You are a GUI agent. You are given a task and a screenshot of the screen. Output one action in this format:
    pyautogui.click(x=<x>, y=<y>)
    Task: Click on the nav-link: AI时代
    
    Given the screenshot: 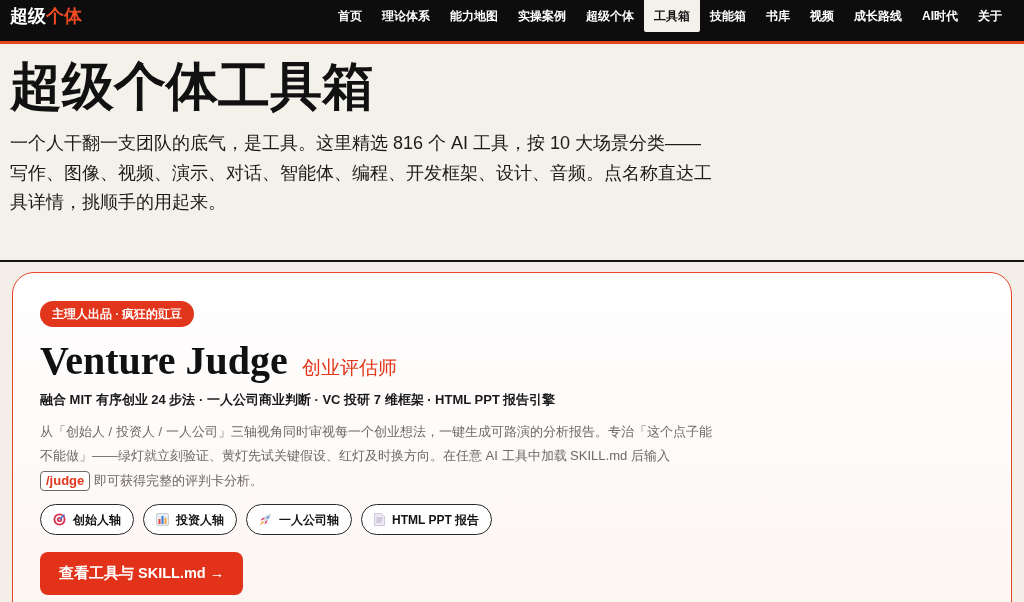 What is the action you would take?
    pyautogui.click(x=940, y=16)
    